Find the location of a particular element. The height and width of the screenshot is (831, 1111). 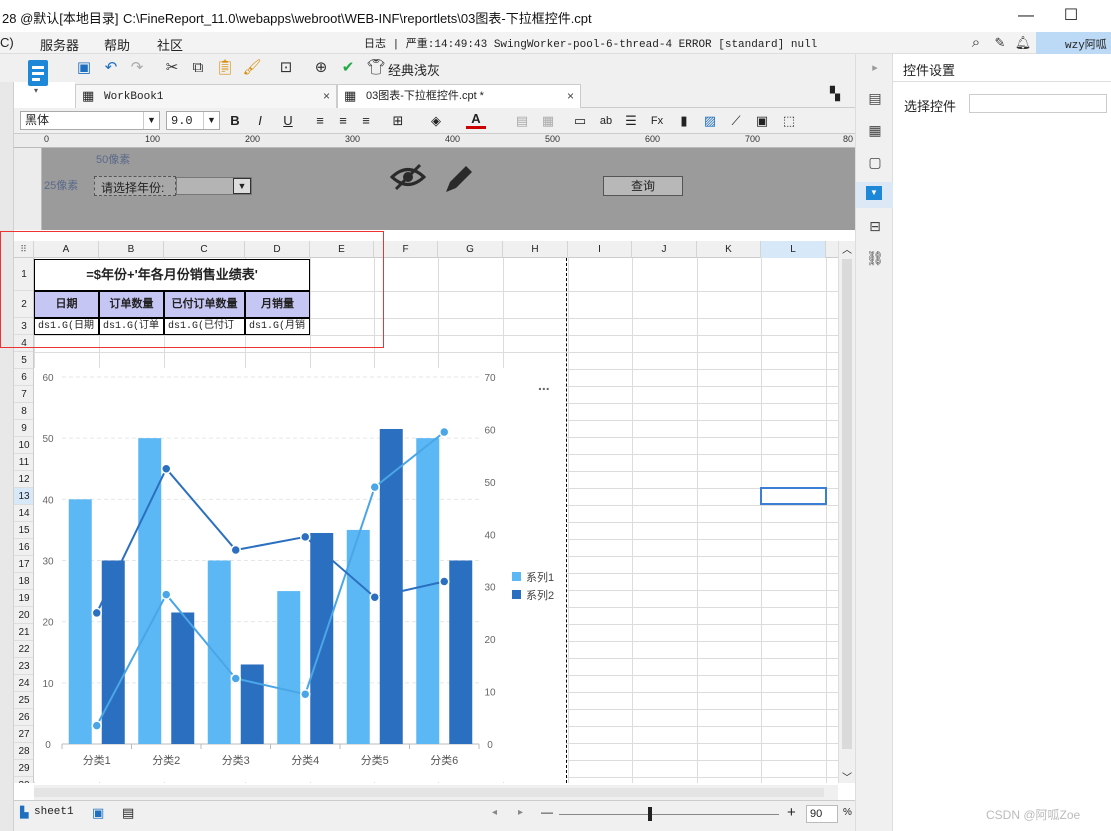

copy-icon: ⧉ is located at coordinates (198, 68).